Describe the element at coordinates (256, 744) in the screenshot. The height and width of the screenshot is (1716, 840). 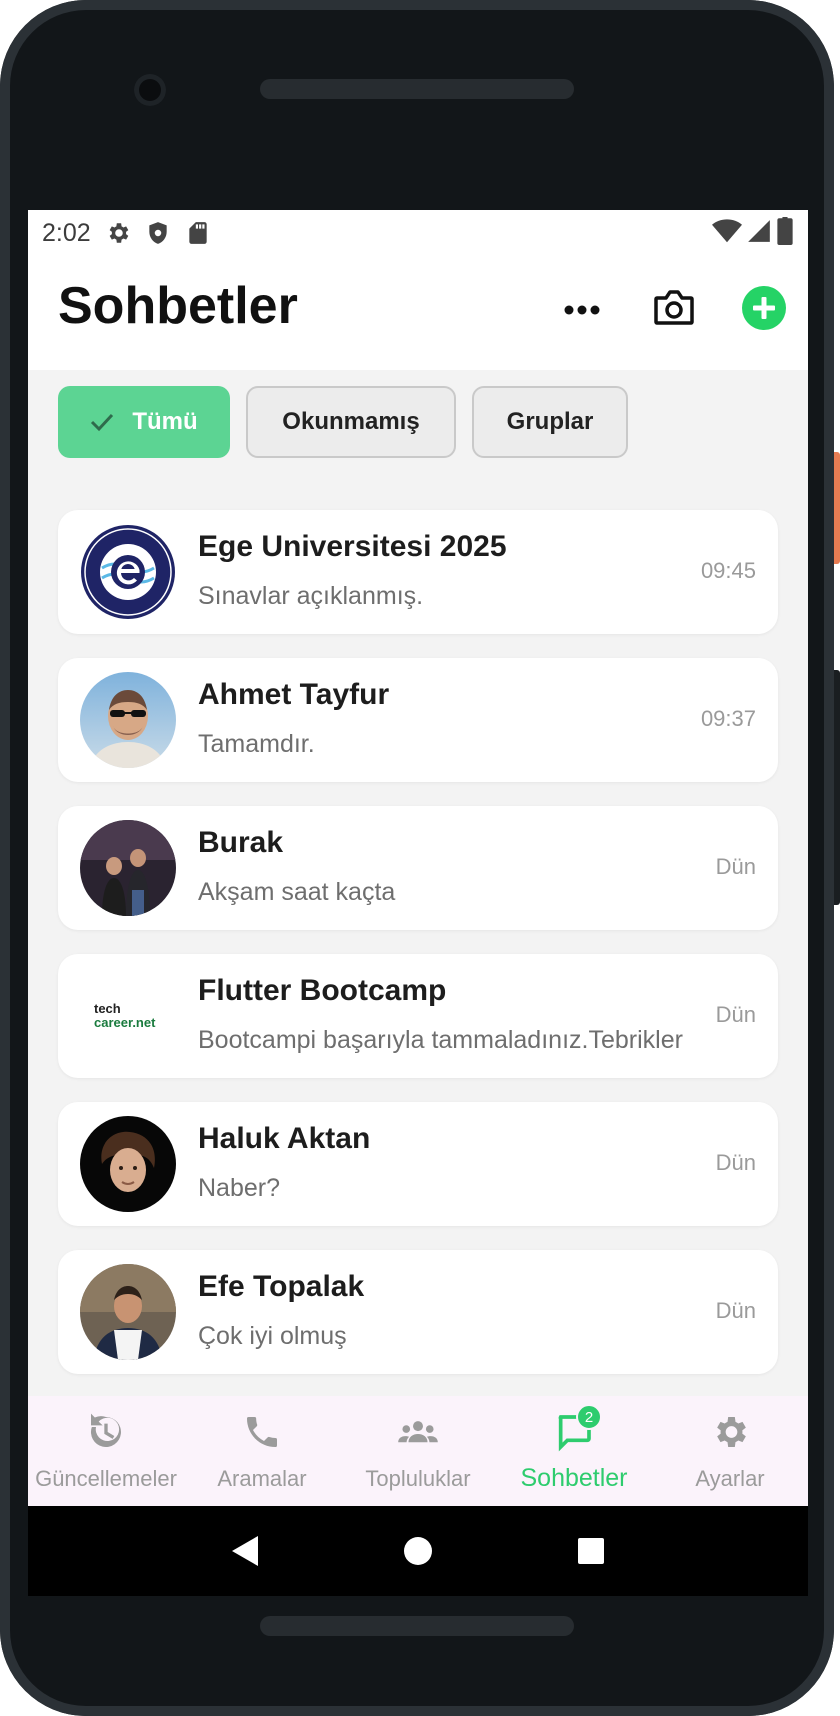
I see `chat-last-message: Tamamdır.` at that location.